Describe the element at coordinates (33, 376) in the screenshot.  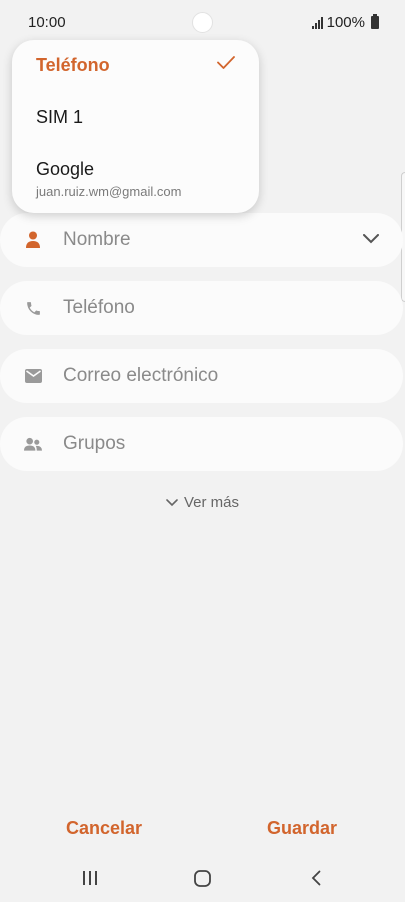
I see `email-icon` at that location.